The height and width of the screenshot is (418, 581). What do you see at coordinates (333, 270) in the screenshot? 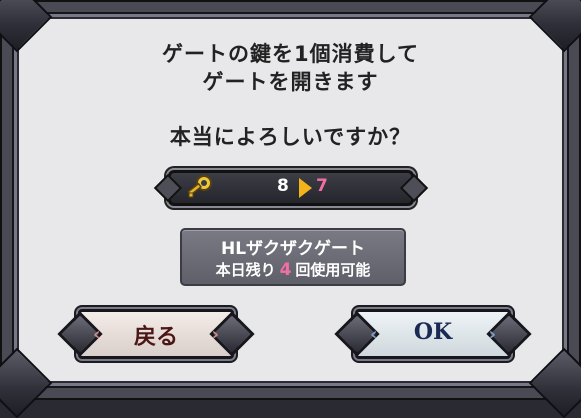
I see `remaining-suffix: 回使用可能` at bounding box center [333, 270].